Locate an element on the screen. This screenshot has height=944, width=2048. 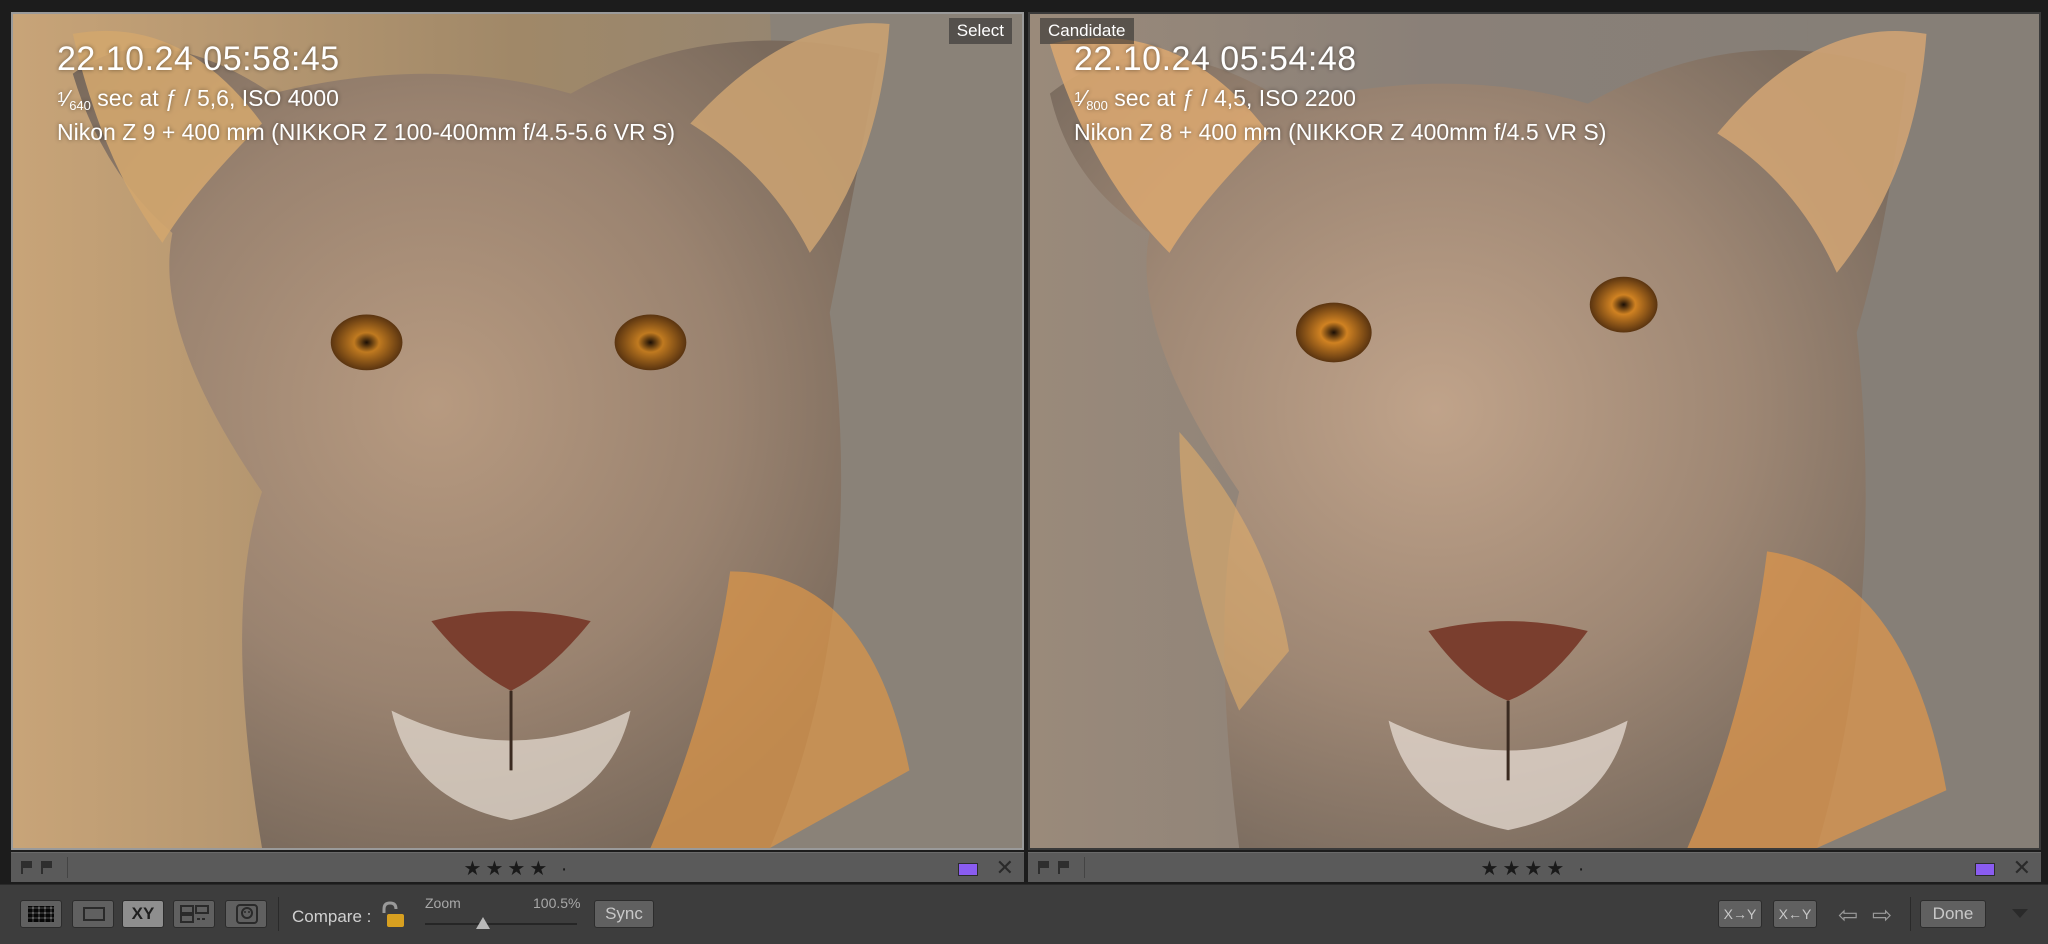
select-exposure-text: sec at ƒ / 5,6, ISO 4000 is located at coordinates (214, 98).